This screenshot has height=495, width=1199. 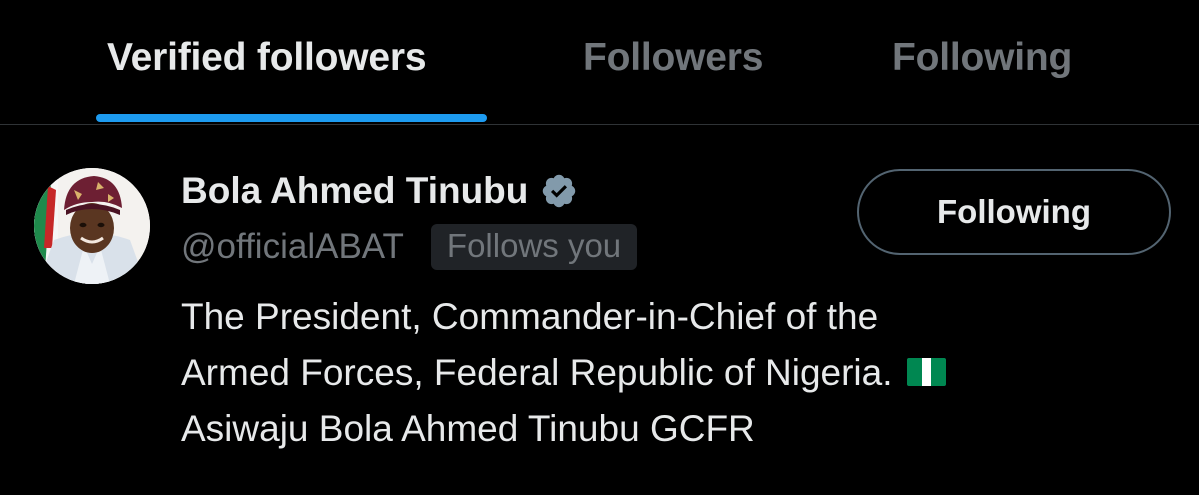 I want to click on bio-line-3: Asiwaju Bola Ahmed Tinubu GCFR, so click(x=468, y=428).